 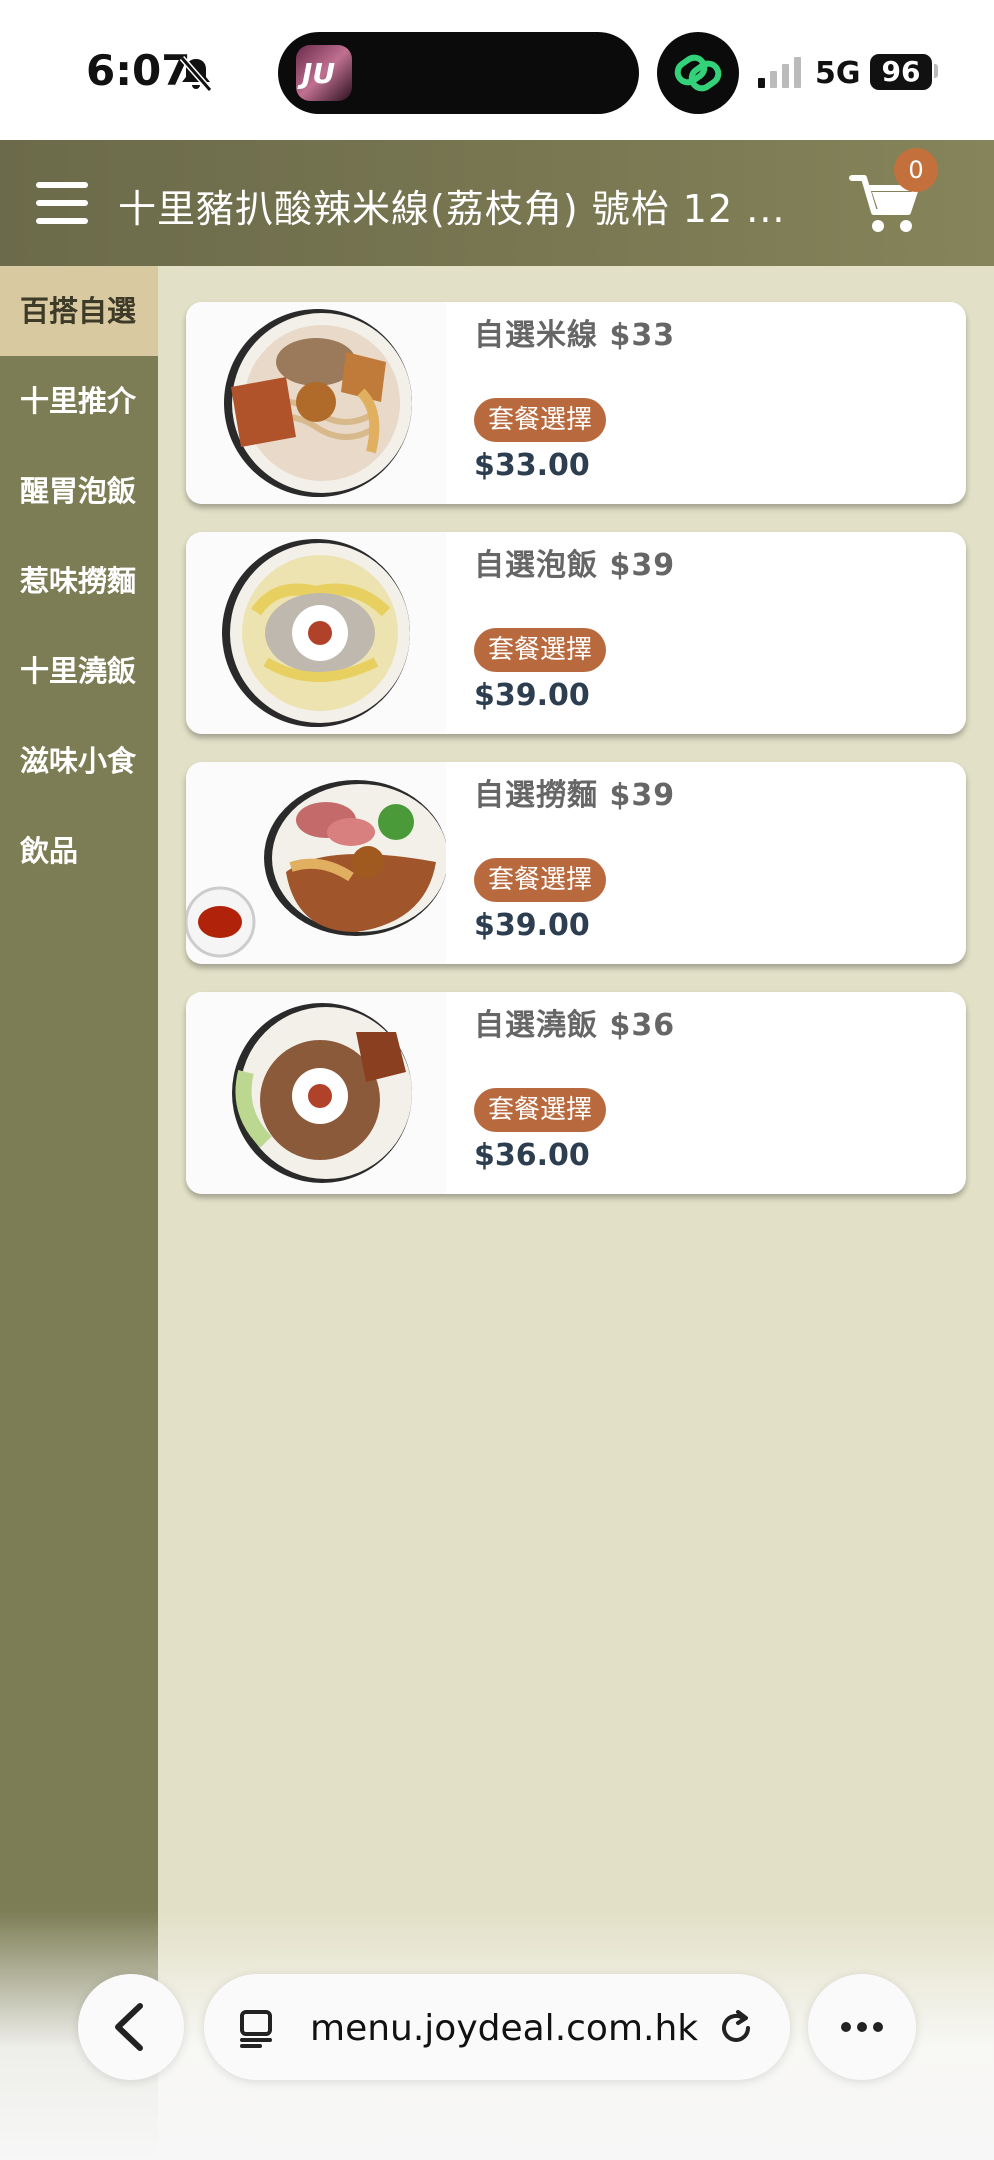 I want to click on item-name: 自選澆飯 $36, so click(x=575, y=1025).